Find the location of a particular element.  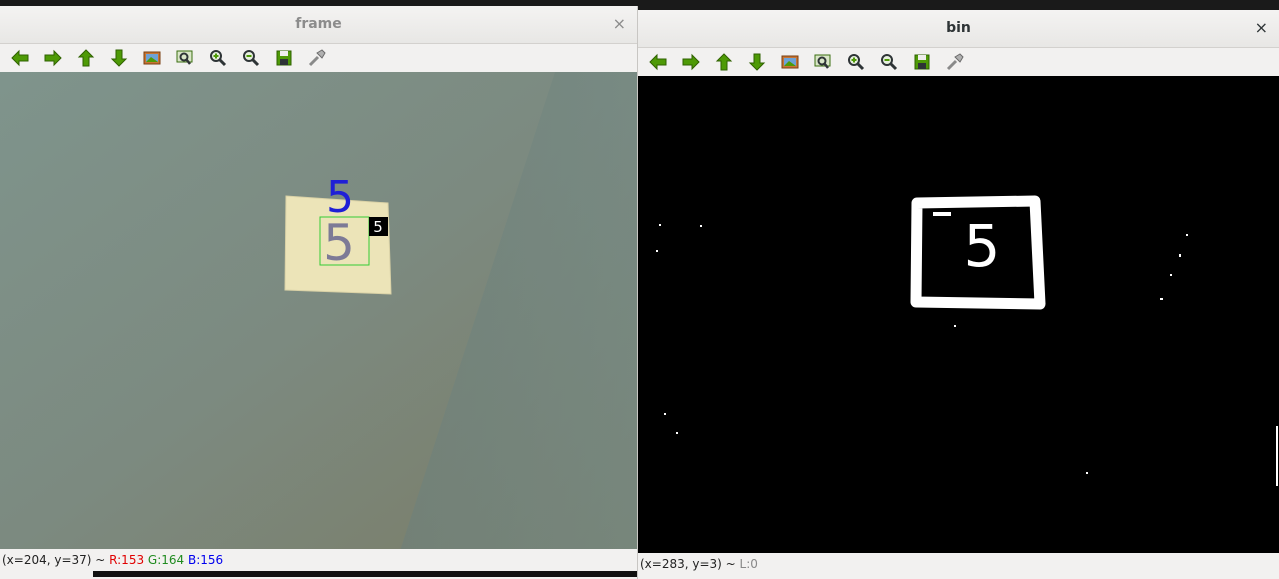

pixel-red: R:153 is located at coordinates (127, 560).